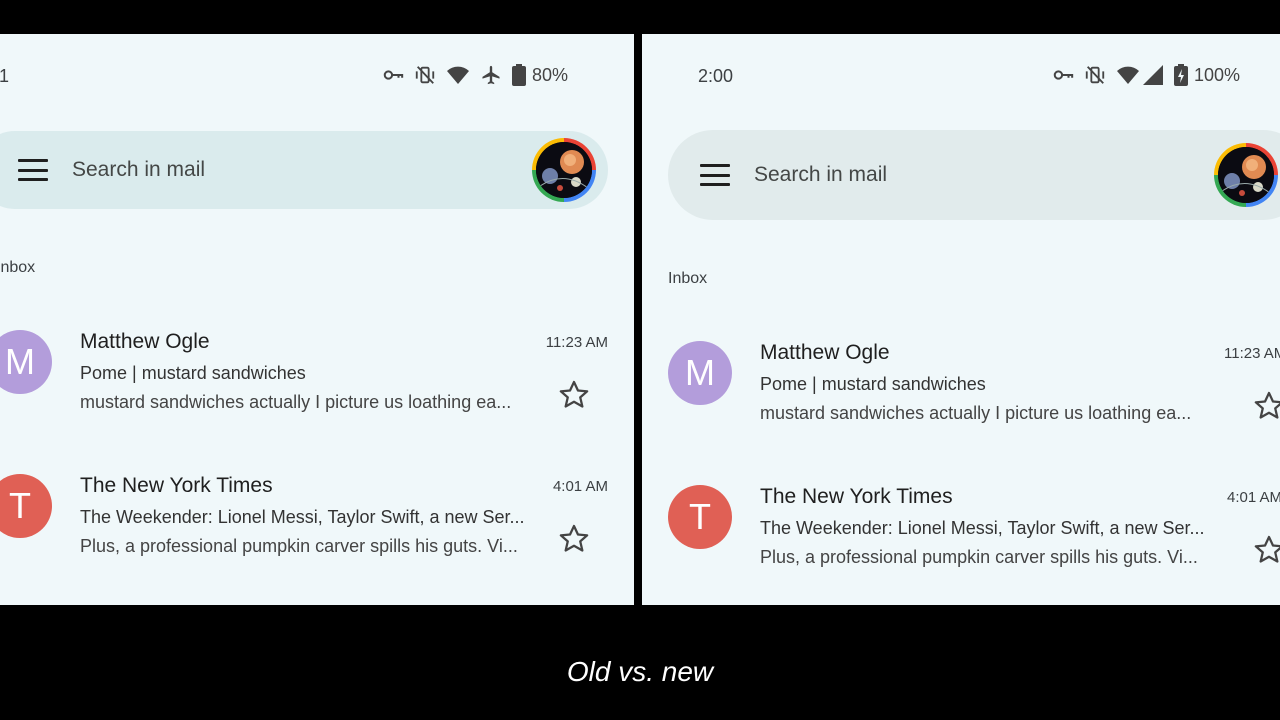 This screenshot has width=1280, height=720. What do you see at coordinates (640, 671) in the screenshot?
I see `video-caption: Old vs. new` at bounding box center [640, 671].